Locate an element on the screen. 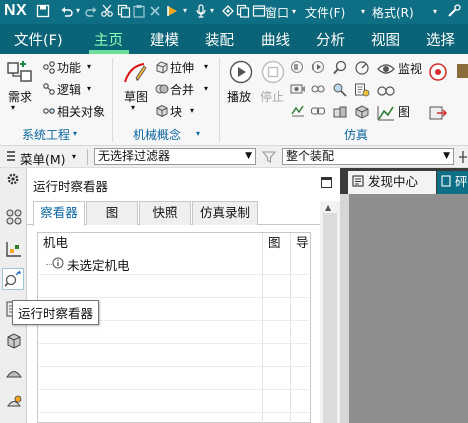 This screenshot has height=423, width=468. zoom-icon is located at coordinates (340, 68).